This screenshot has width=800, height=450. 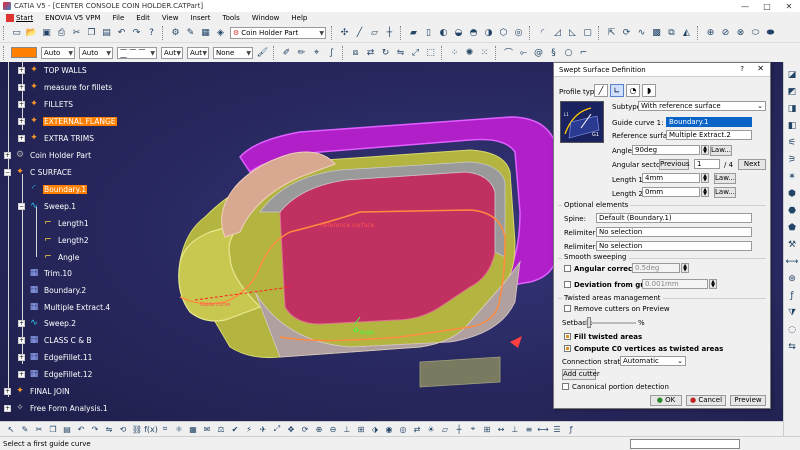 I want to click on slot-icon: ◑, so click(x=488, y=32).